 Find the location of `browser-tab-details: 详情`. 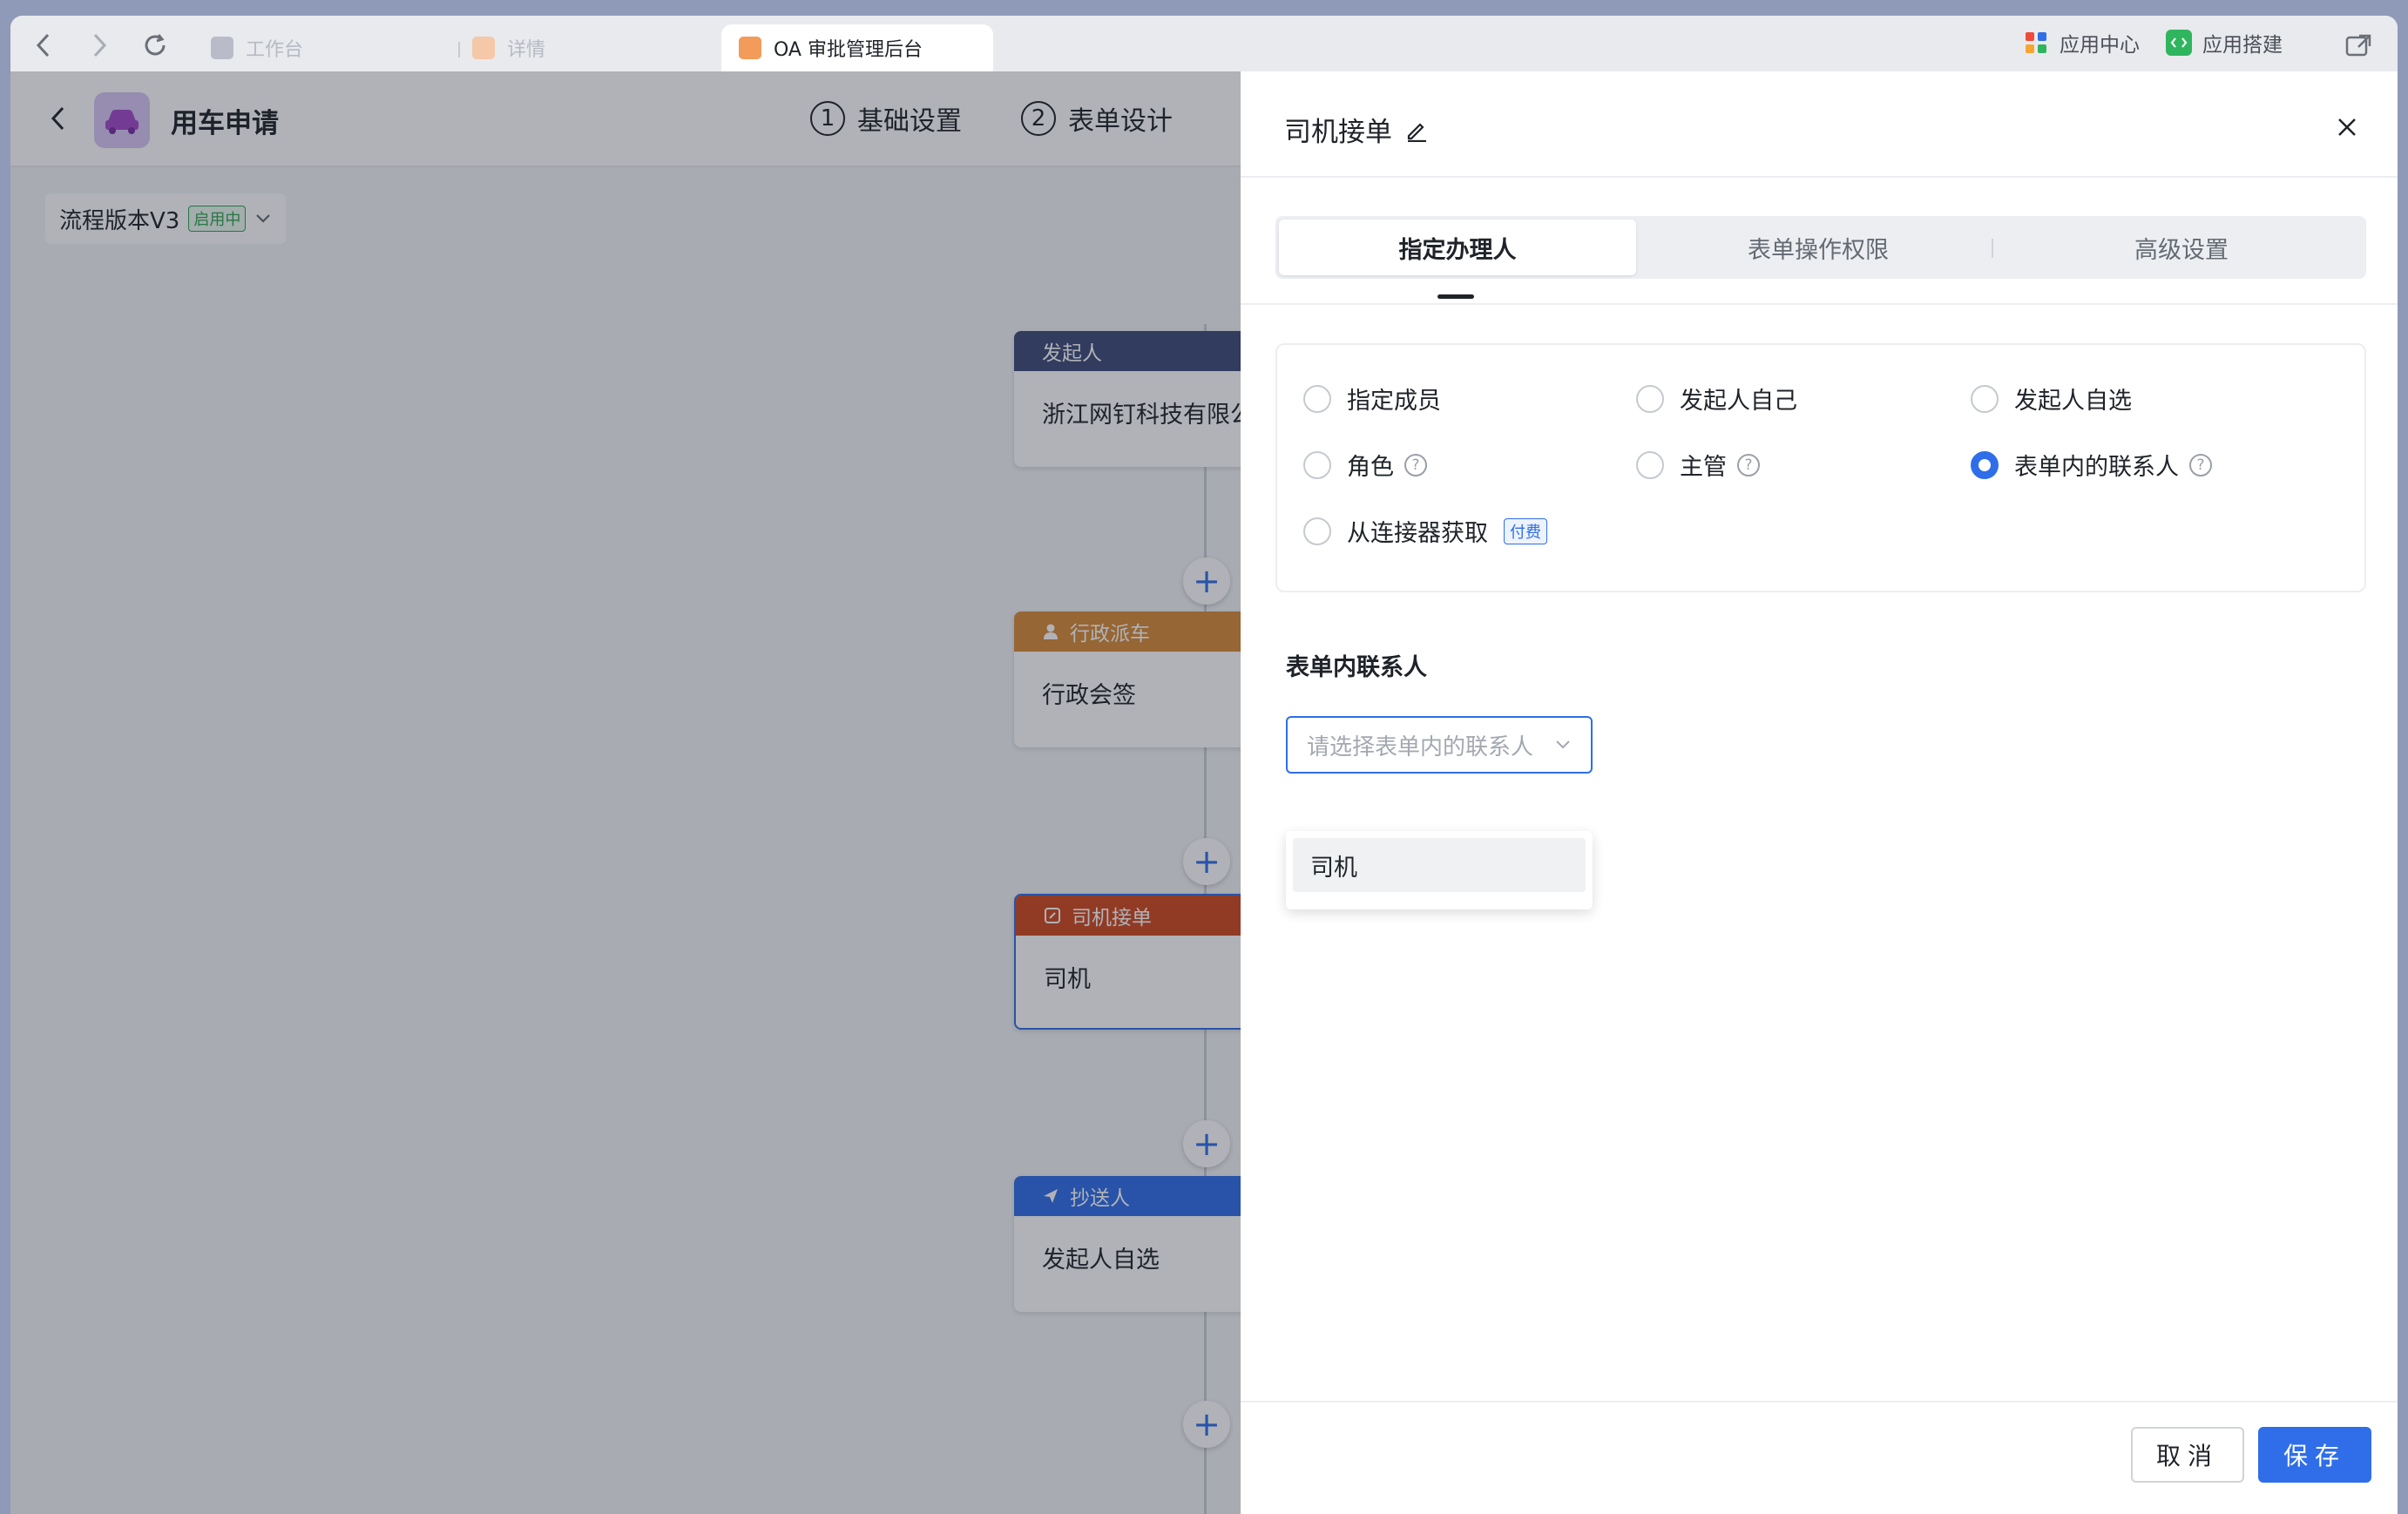

browser-tab-details: 详情 is located at coordinates (508, 48).